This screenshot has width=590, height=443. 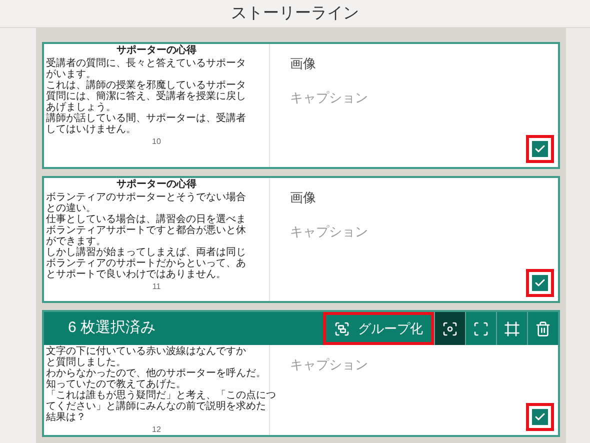 I want to click on slide-text-line: 知っていたので教えてあげた。, so click(x=116, y=384).